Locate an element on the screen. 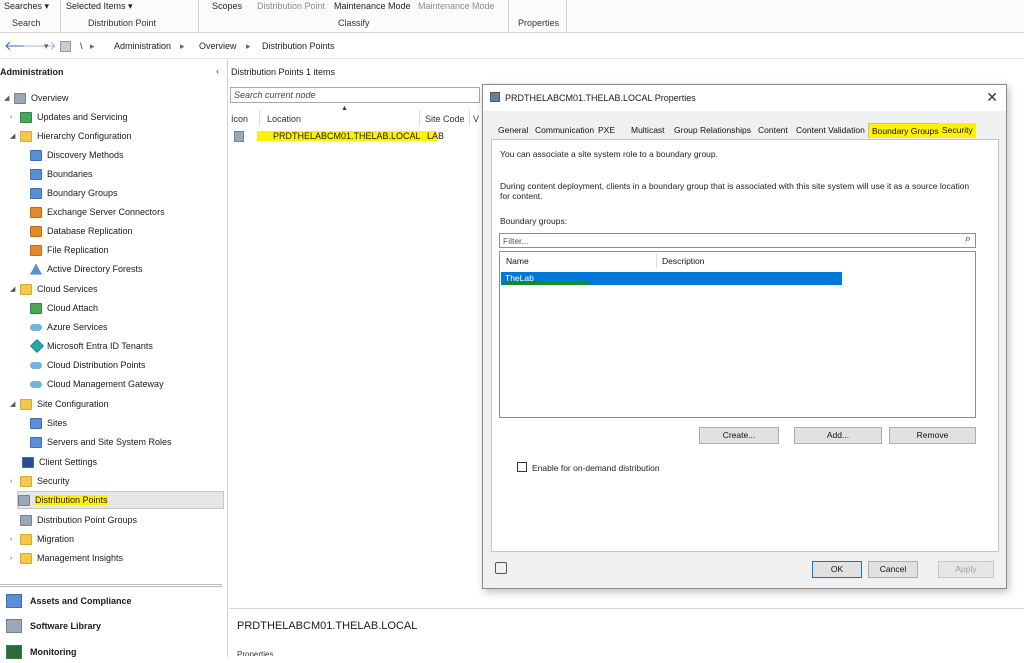 This screenshot has width=1024, height=663. grid-column-name: Name is located at coordinates (517, 261).